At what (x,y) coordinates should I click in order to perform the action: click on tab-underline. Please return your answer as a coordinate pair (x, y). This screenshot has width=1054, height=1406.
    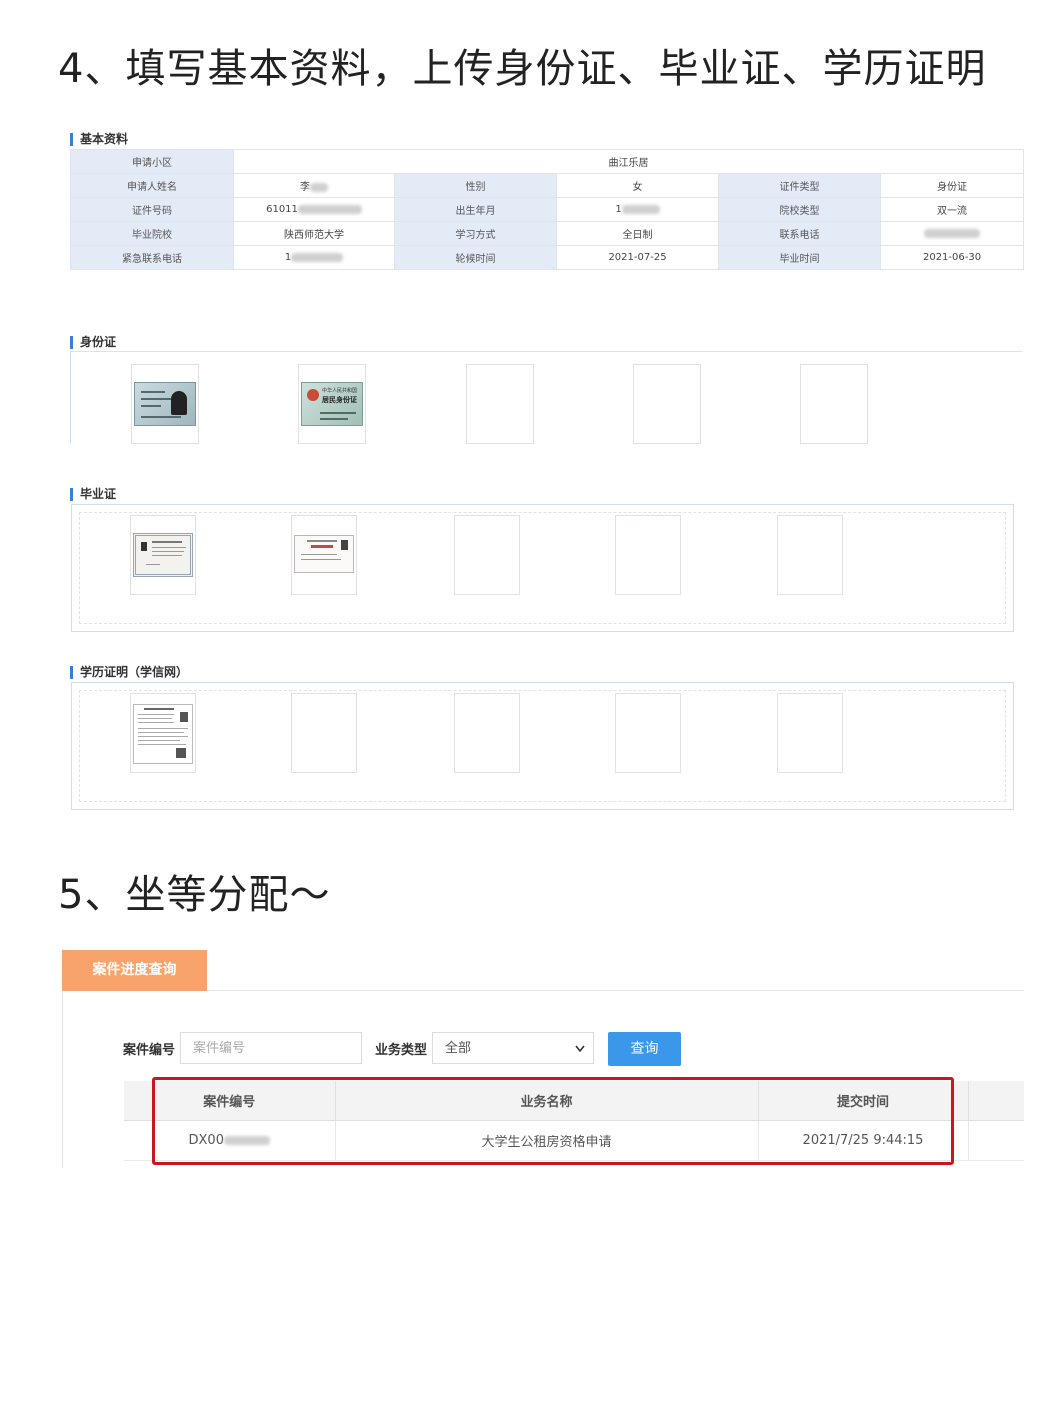
    Looking at the image, I should click on (615, 990).